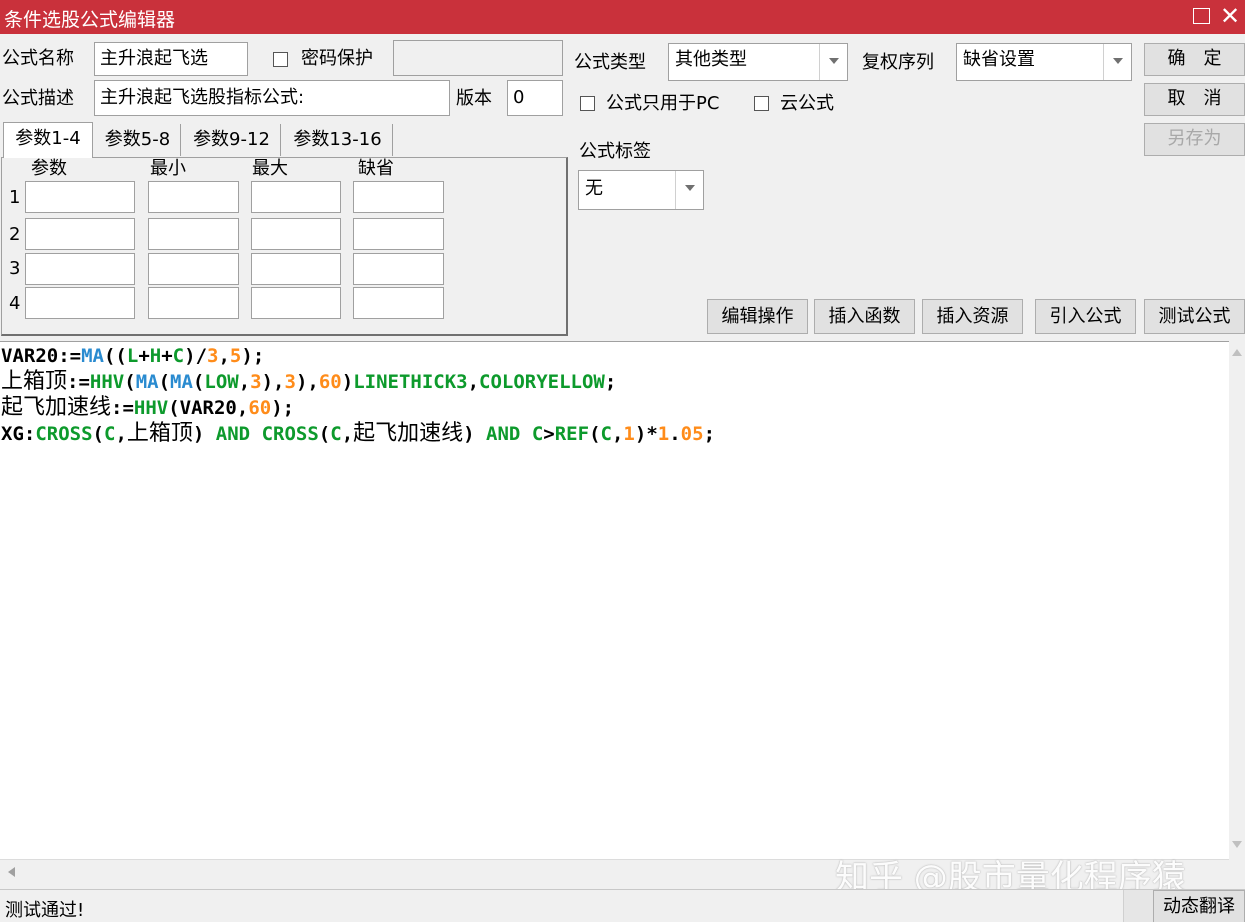 This screenshot has width=1245, height=922. I want to click on formula-type-dropdown, so click(833, 62).